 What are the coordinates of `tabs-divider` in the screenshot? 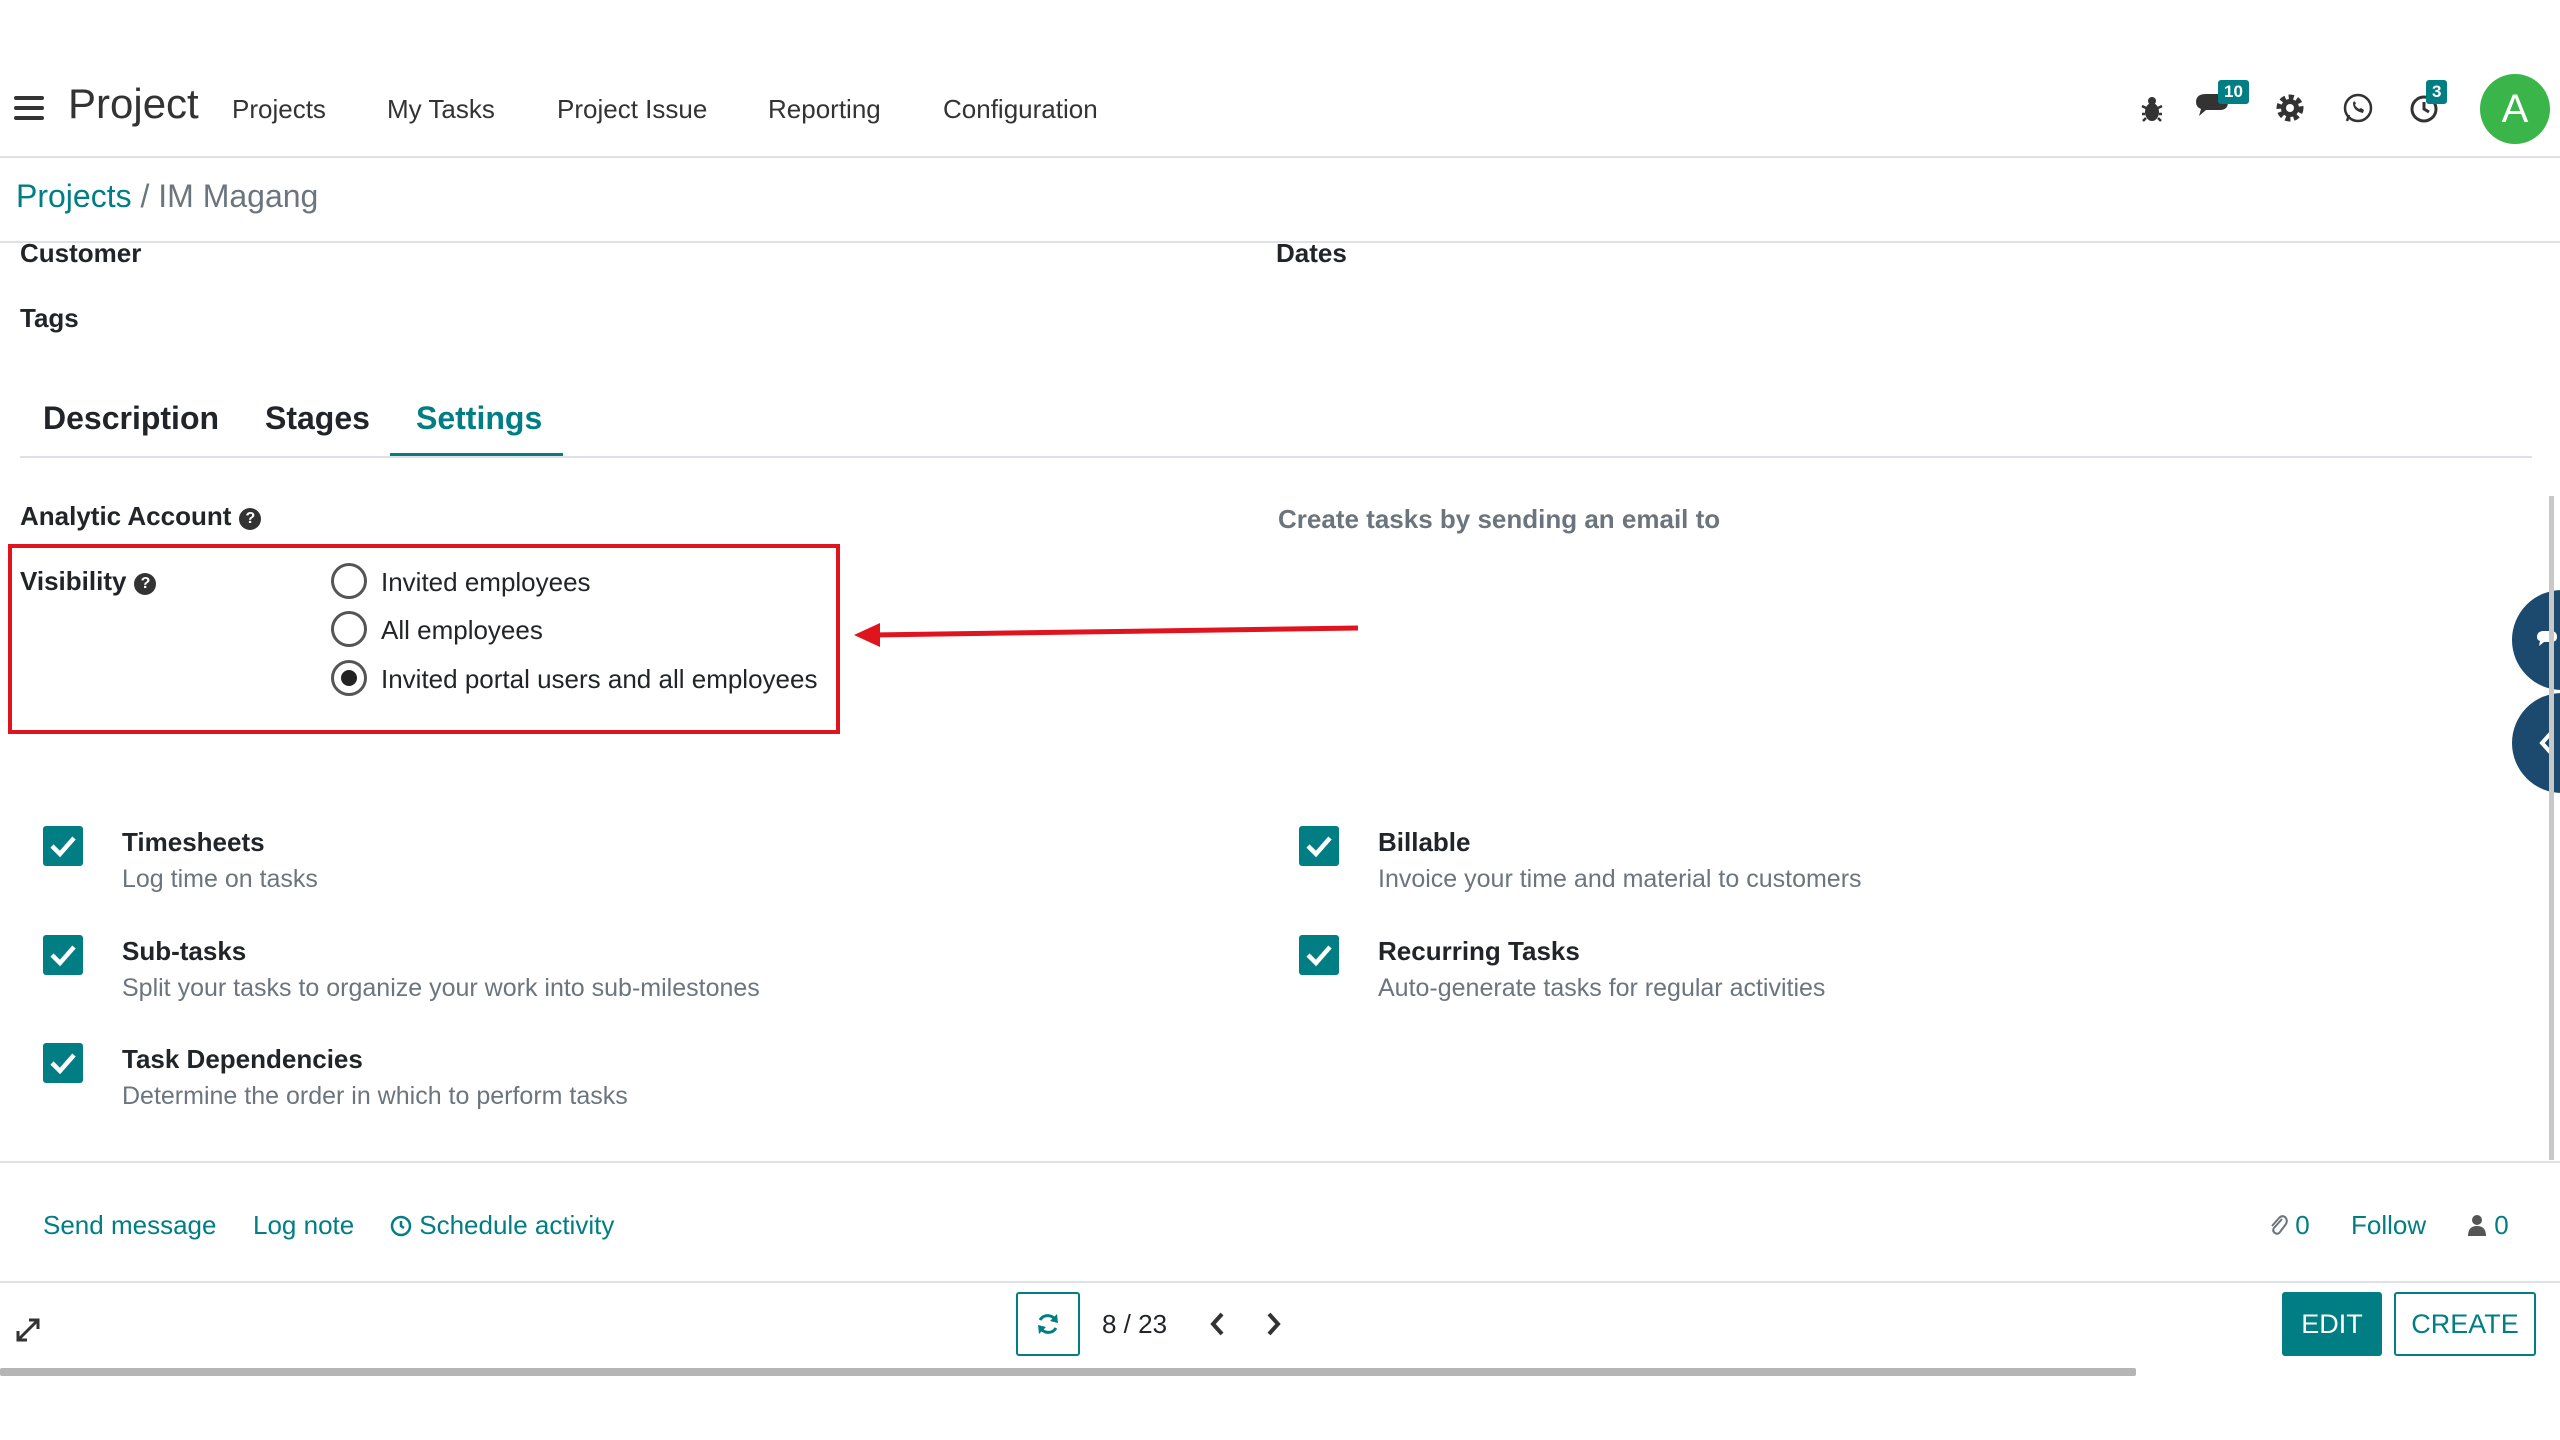 It's located at (1276, 457).